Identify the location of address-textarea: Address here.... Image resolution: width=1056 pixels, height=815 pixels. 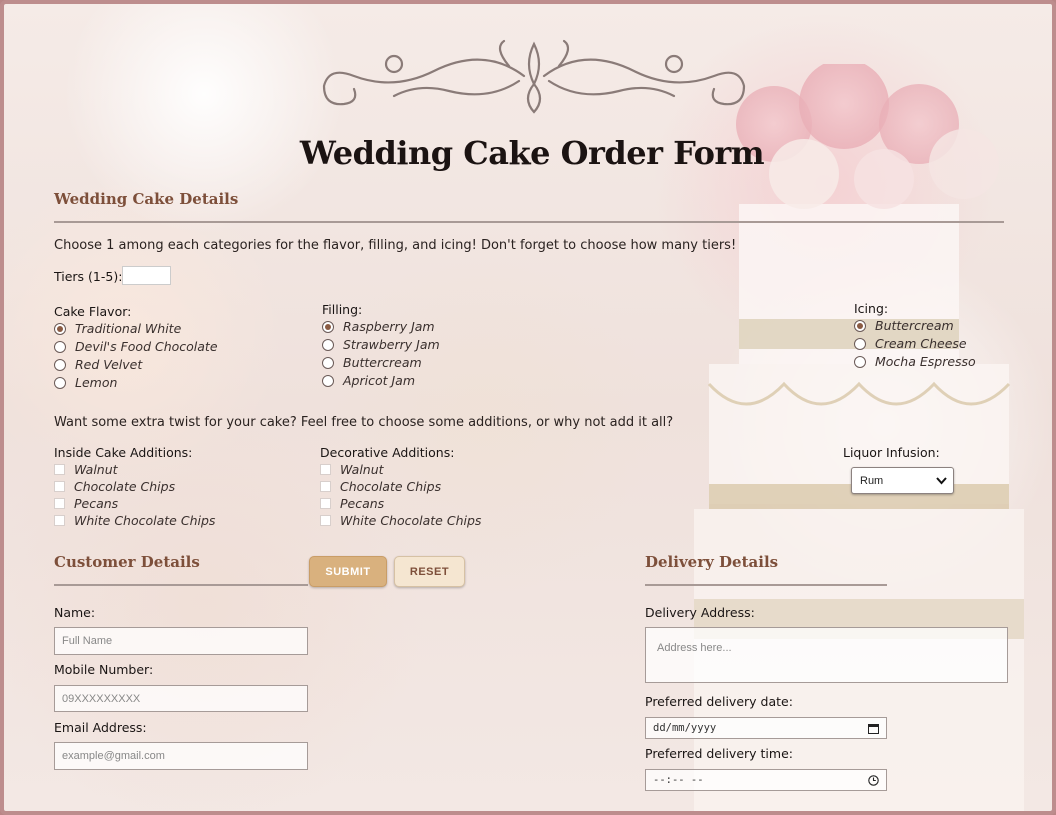
(826, 655).